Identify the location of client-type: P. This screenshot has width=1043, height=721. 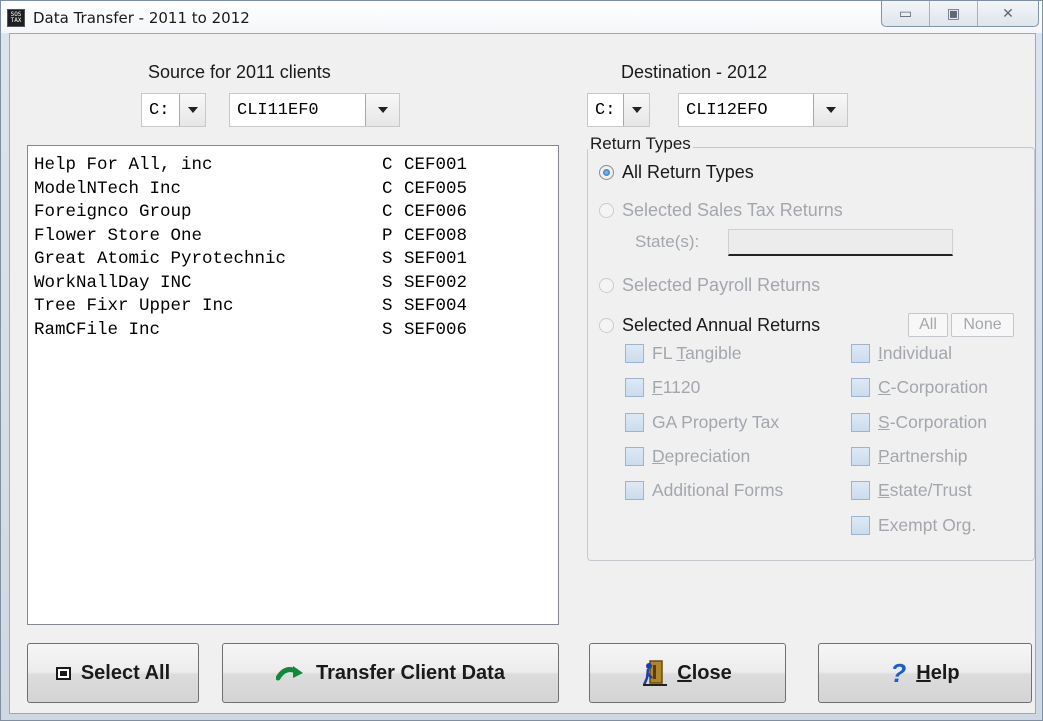
(387, 235).